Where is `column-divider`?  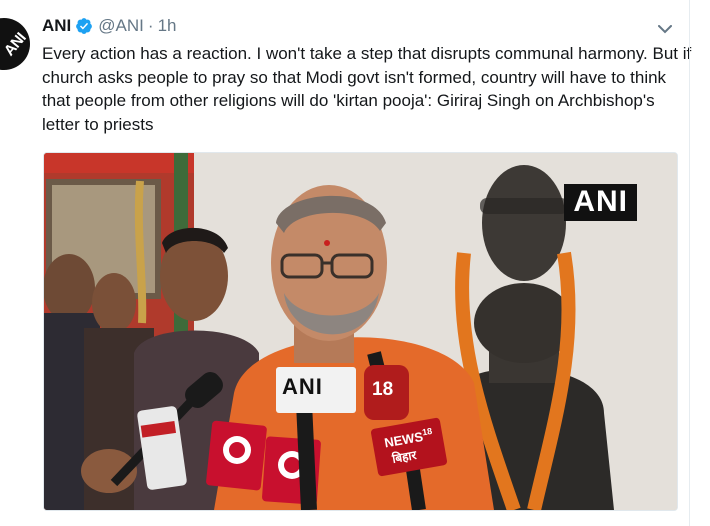 column-divider is located at coordinates (689, 263).